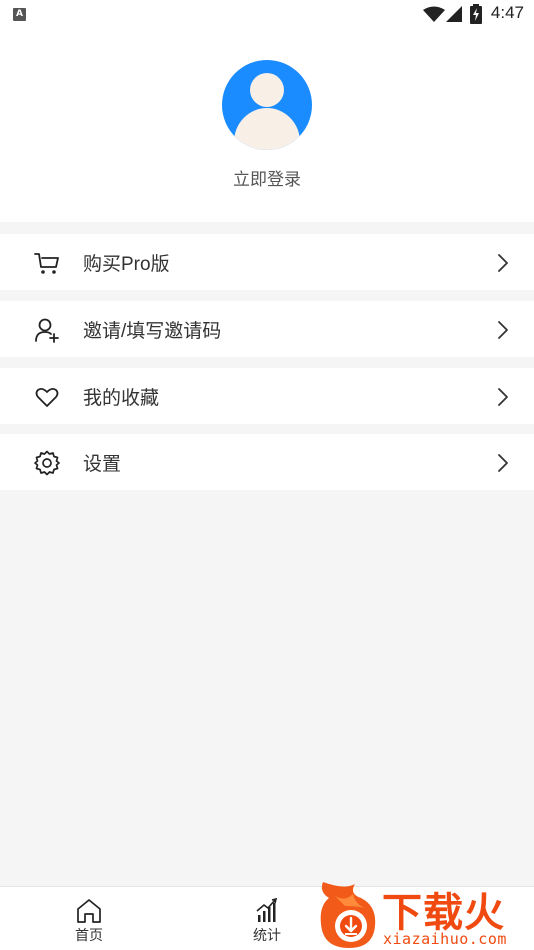 This screenshot has width=534, height=950. Describe the element at coordinates (126, 264) in the screenshot. I see `menu-item-label: 购买Pro版` at that location.